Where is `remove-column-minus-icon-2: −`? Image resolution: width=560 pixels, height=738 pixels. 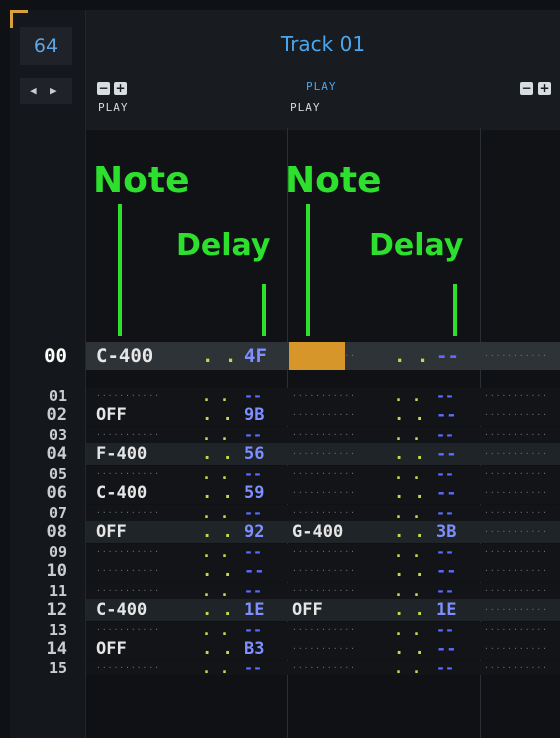
remove-column-minus-icon-2: − is located at coordinates (526, 88).